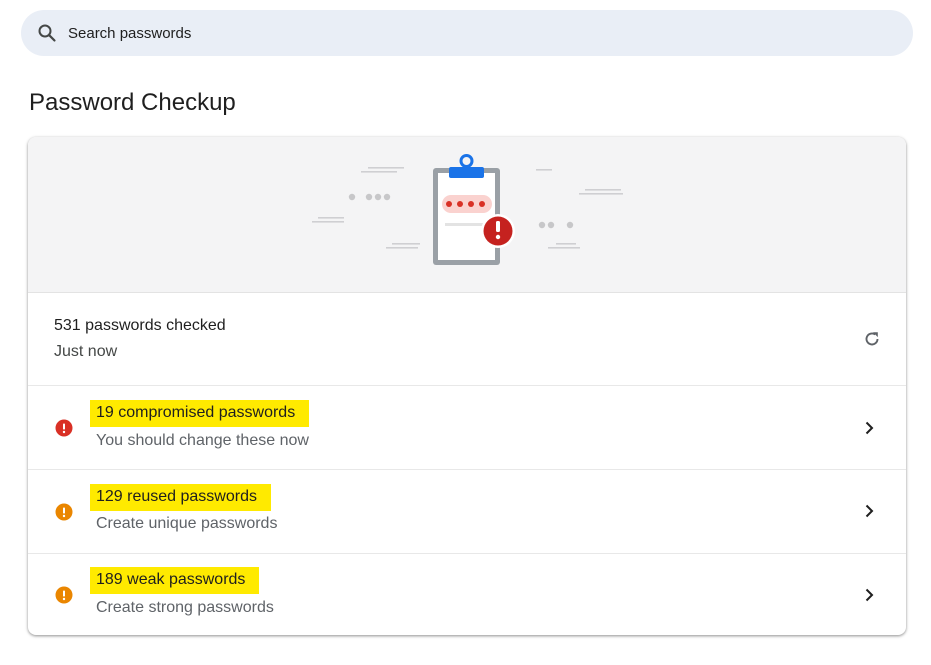  What do you see at coordinates (467, 209) in the screenshot?
I see `clipboard-illustration` at bounding box center [467, 209].